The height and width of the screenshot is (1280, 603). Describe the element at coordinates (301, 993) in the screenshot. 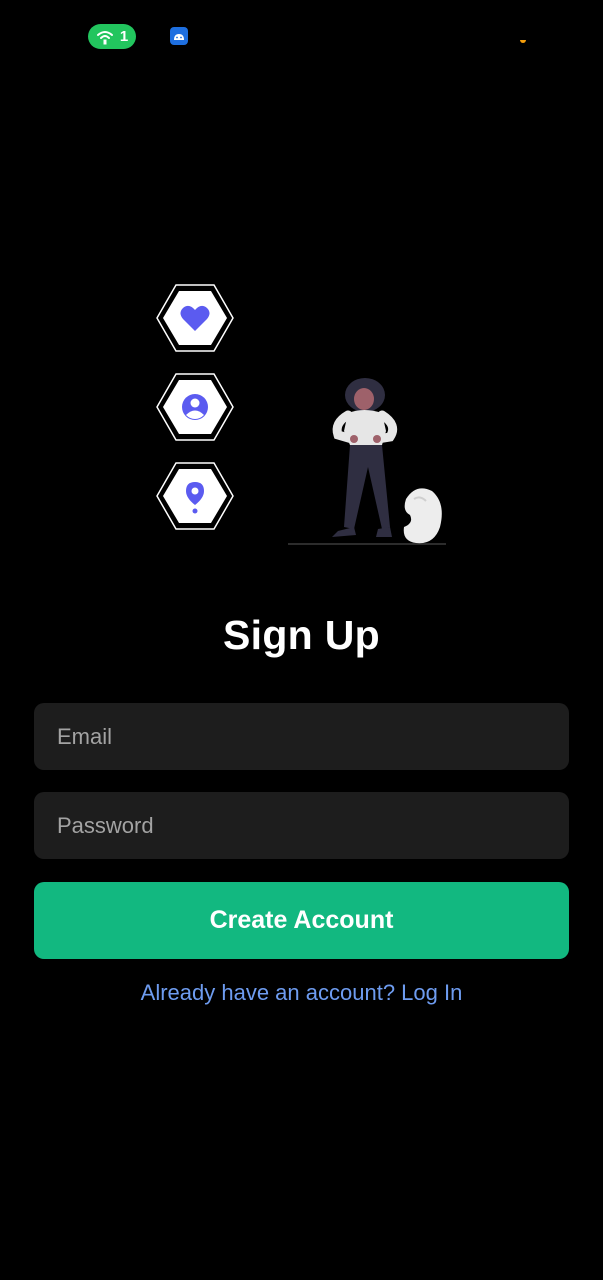

I see `login-link: Already have an account? Log In` at that location.